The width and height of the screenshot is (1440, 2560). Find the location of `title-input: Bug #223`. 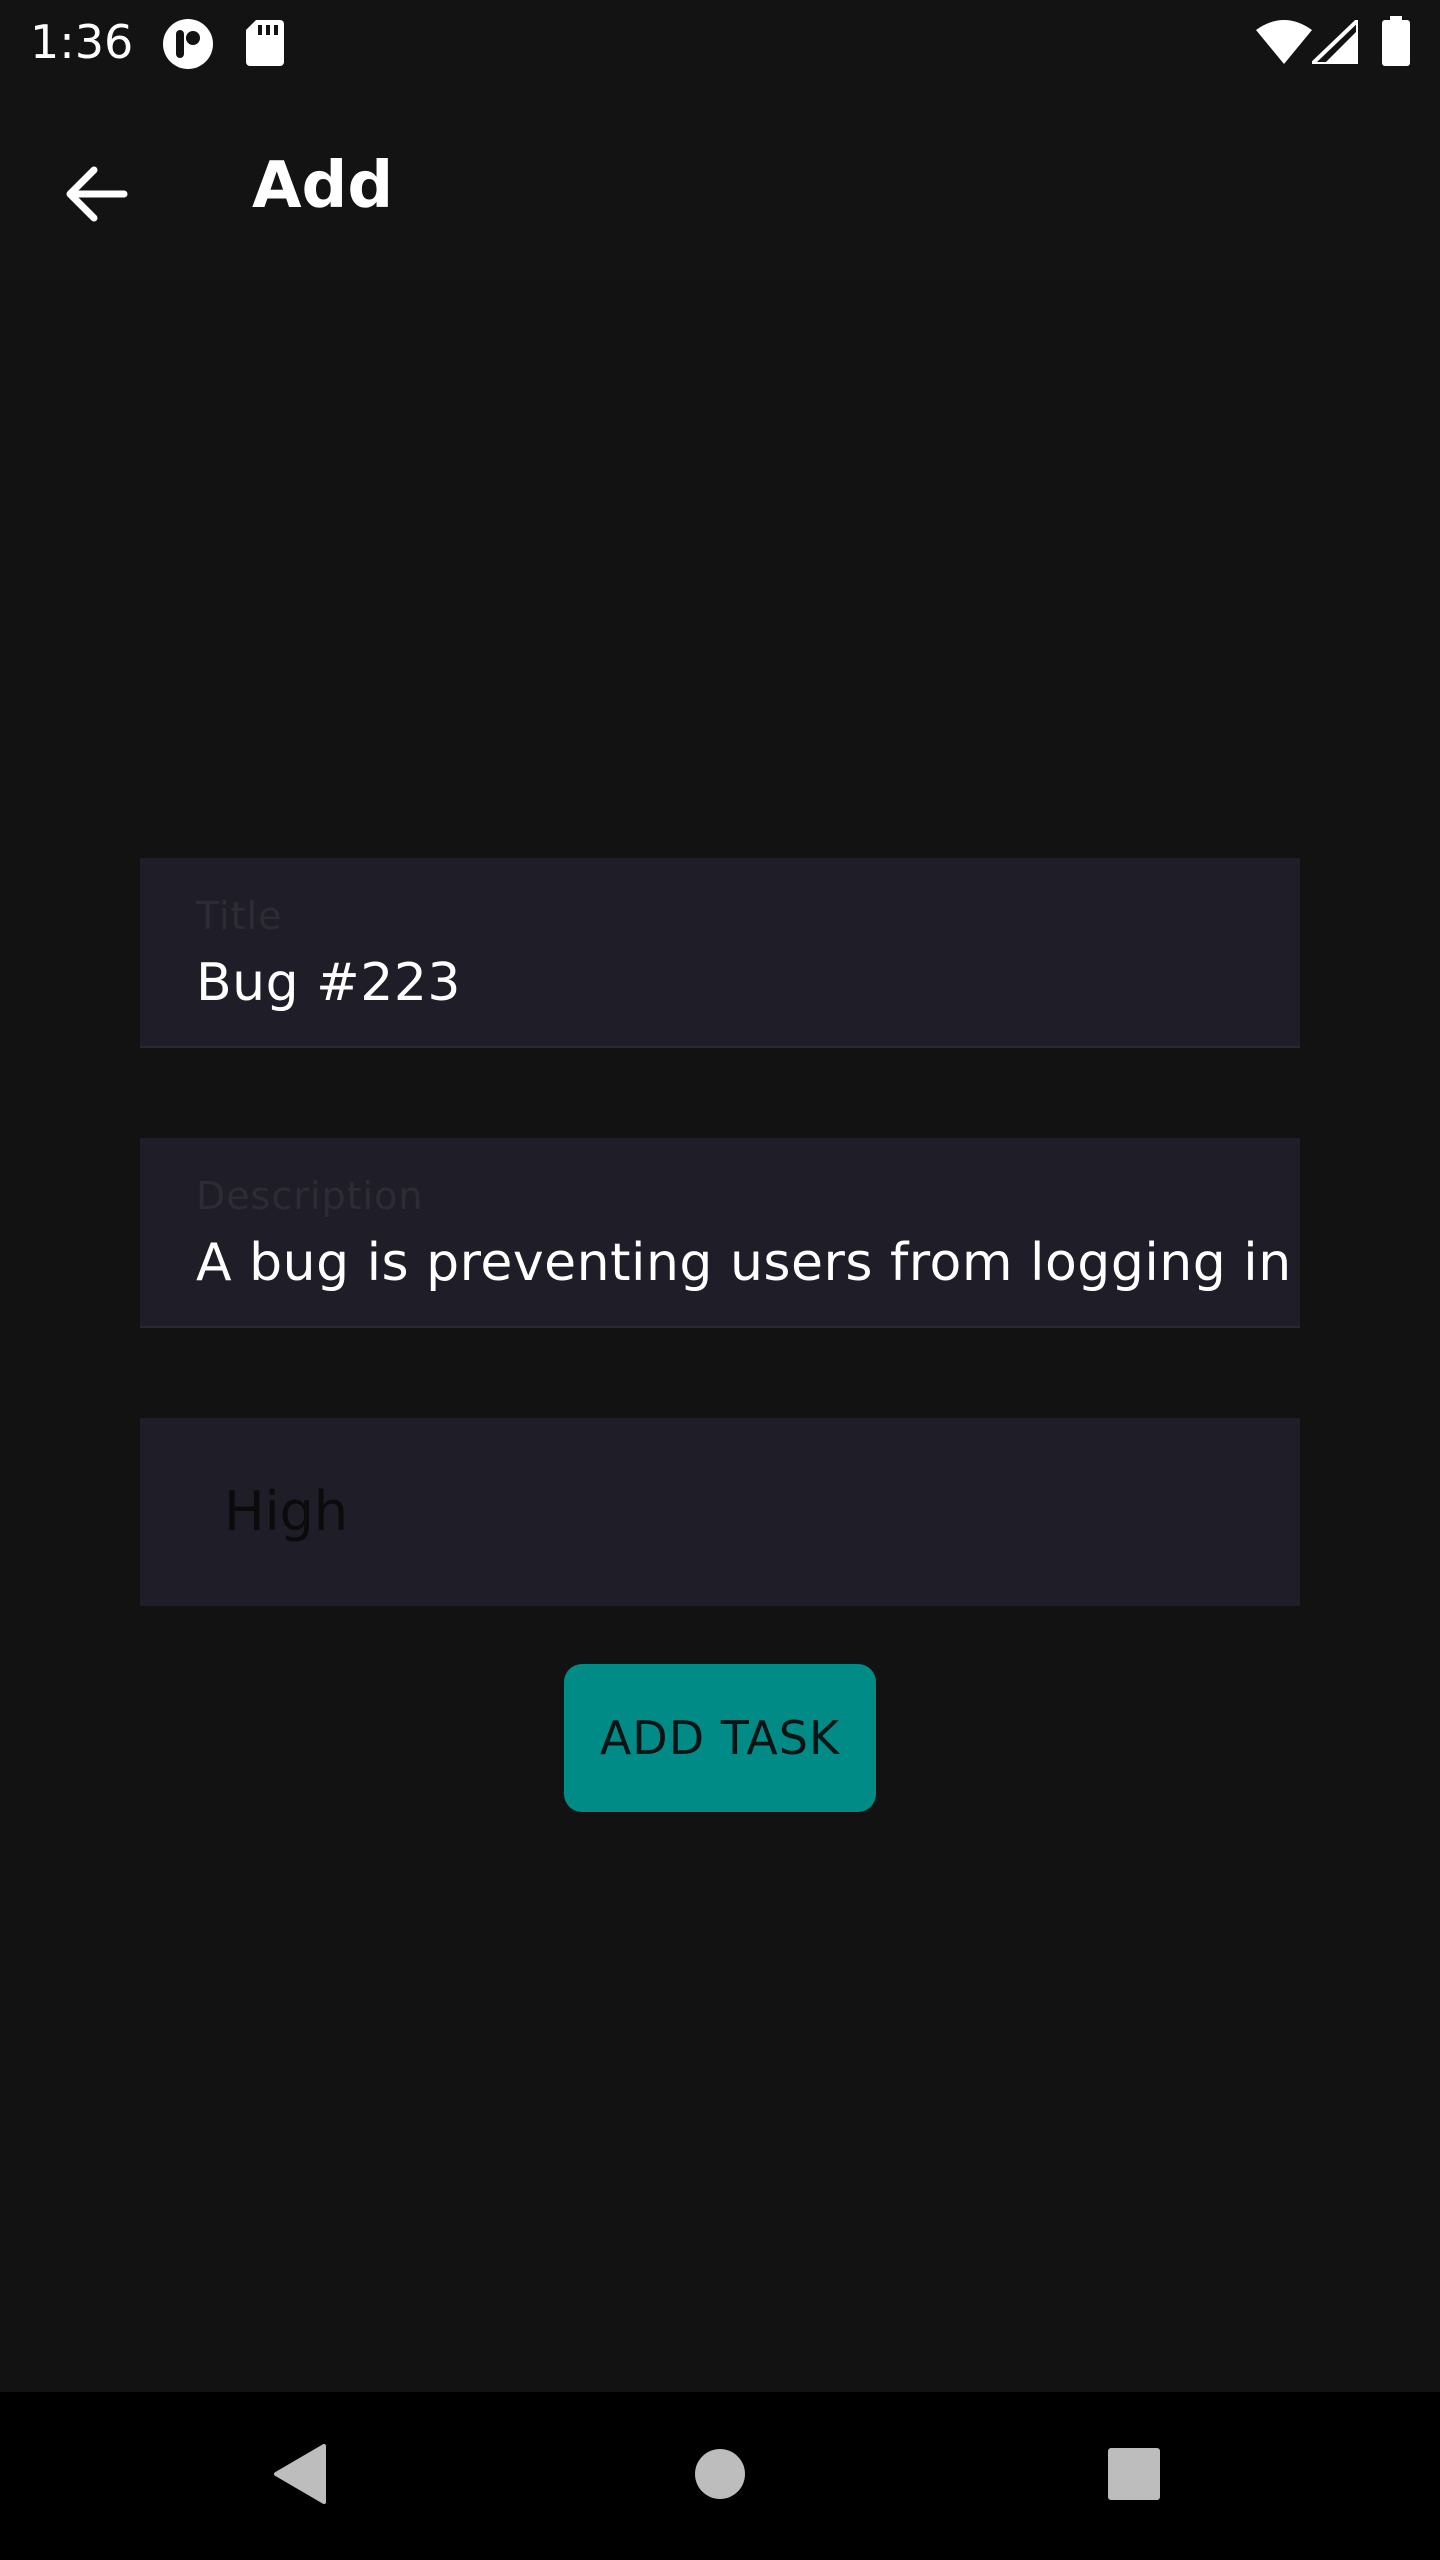

title-input: Bug #223 is located at coordinates (328, 983).